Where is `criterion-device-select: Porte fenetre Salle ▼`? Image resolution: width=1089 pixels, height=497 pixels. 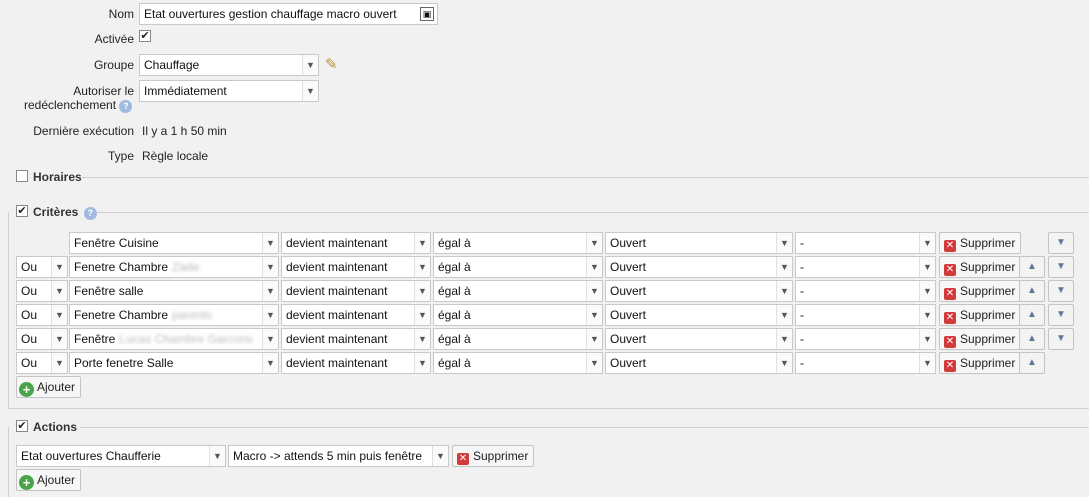 criterion-device-select: Porte fenetre Salle ▼ is located at coordinates (174, 363).